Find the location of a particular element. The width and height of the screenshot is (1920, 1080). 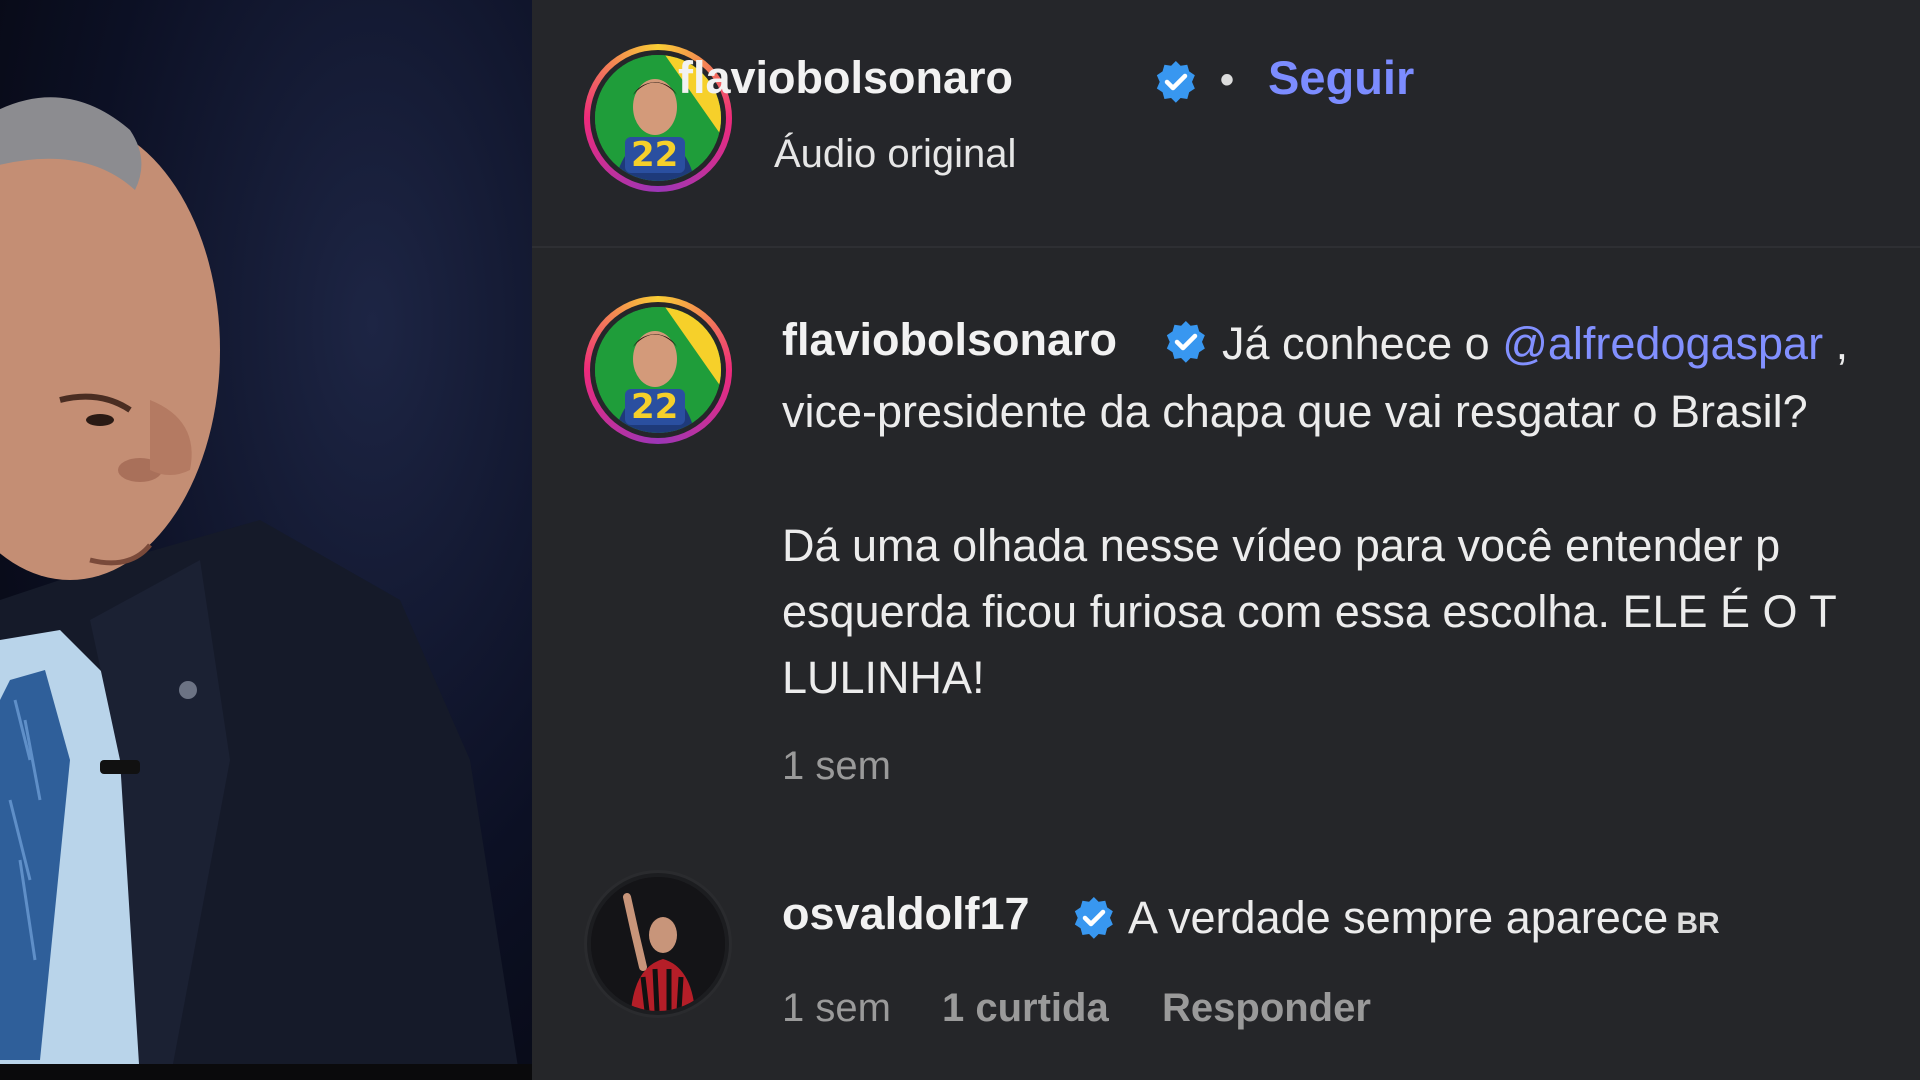

header-username: flaviobolsonaro is located at coordinates (845, 78).